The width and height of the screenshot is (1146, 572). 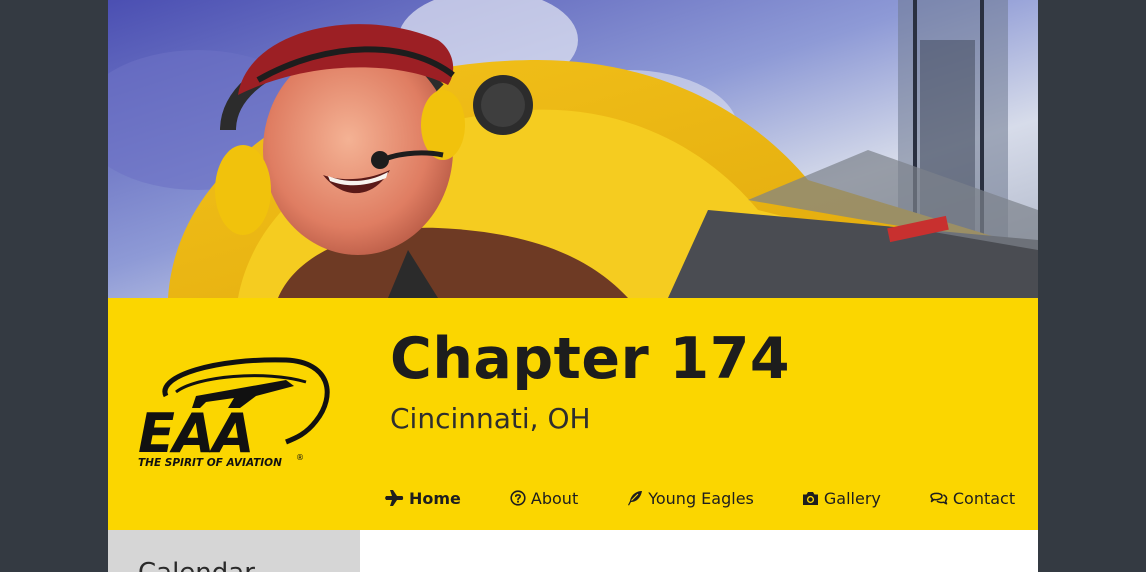 I want to click on page-subtitle: Cincinnati, OH, so click(x=490, y=418).